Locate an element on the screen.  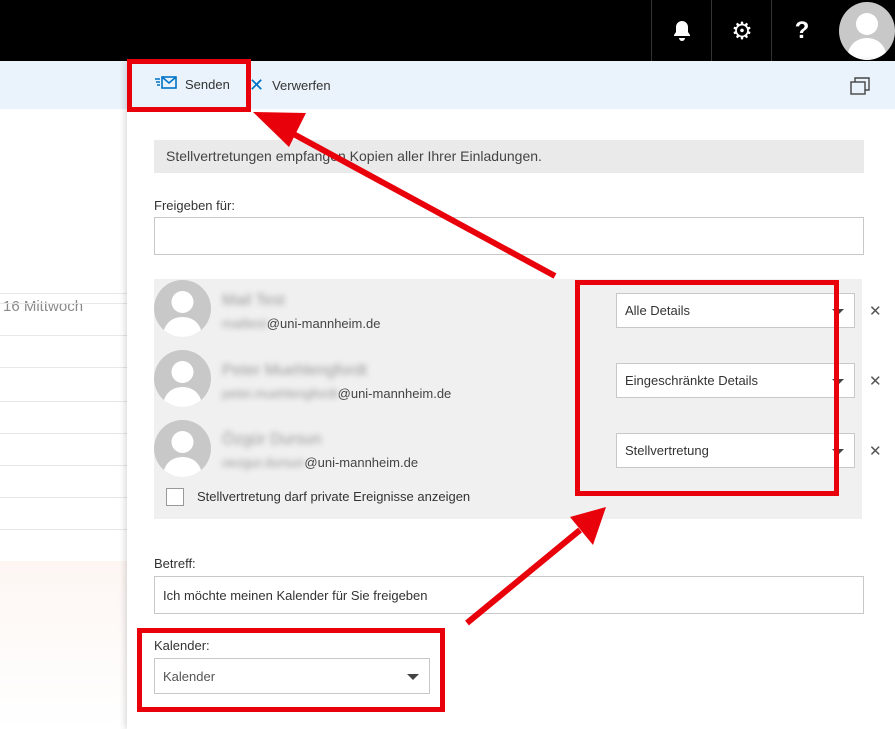
share-with-input is located at coordinates (509, 236).